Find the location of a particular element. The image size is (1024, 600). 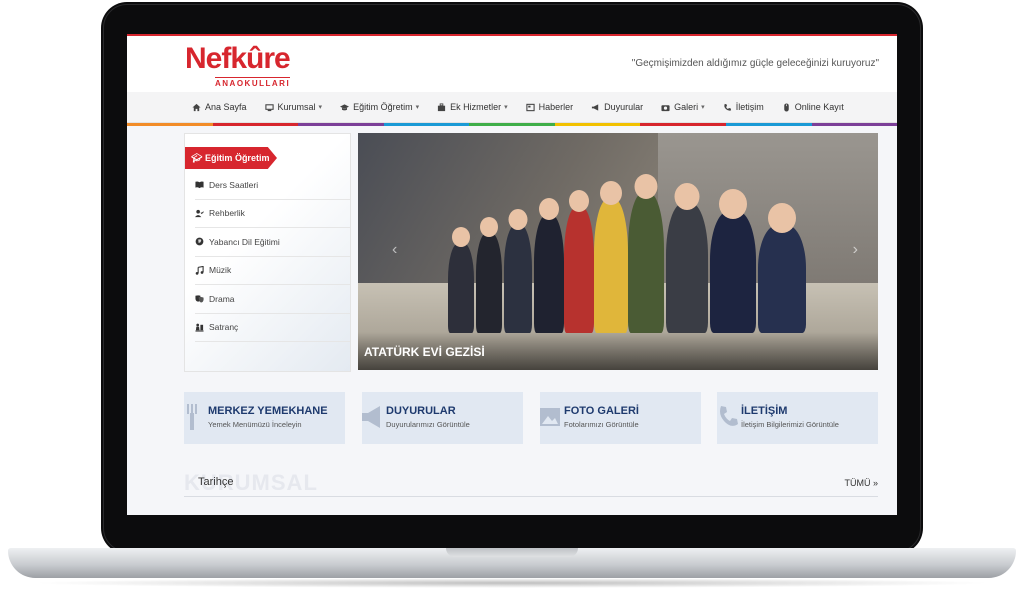

laptop-shadow is located at coordinates (512, 583).